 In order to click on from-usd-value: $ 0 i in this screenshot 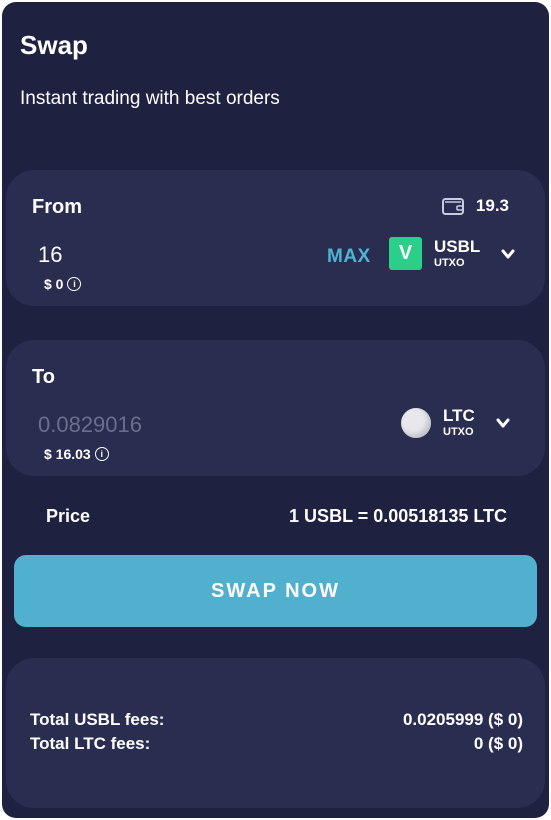, I will do `click(63, 284)`.